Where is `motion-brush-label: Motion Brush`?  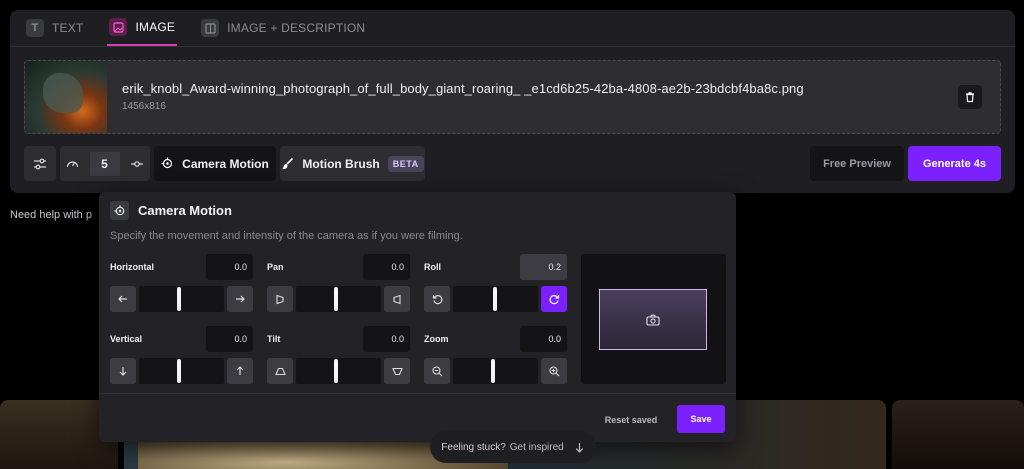
motion-brush-label: Motion Brush is located at coordinates (341, 163).